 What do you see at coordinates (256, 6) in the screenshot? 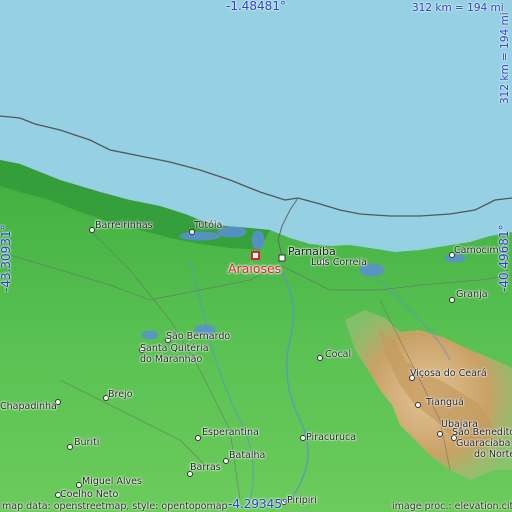
I see `coord-top: -1.48481°` at bounding box center [256, 6].